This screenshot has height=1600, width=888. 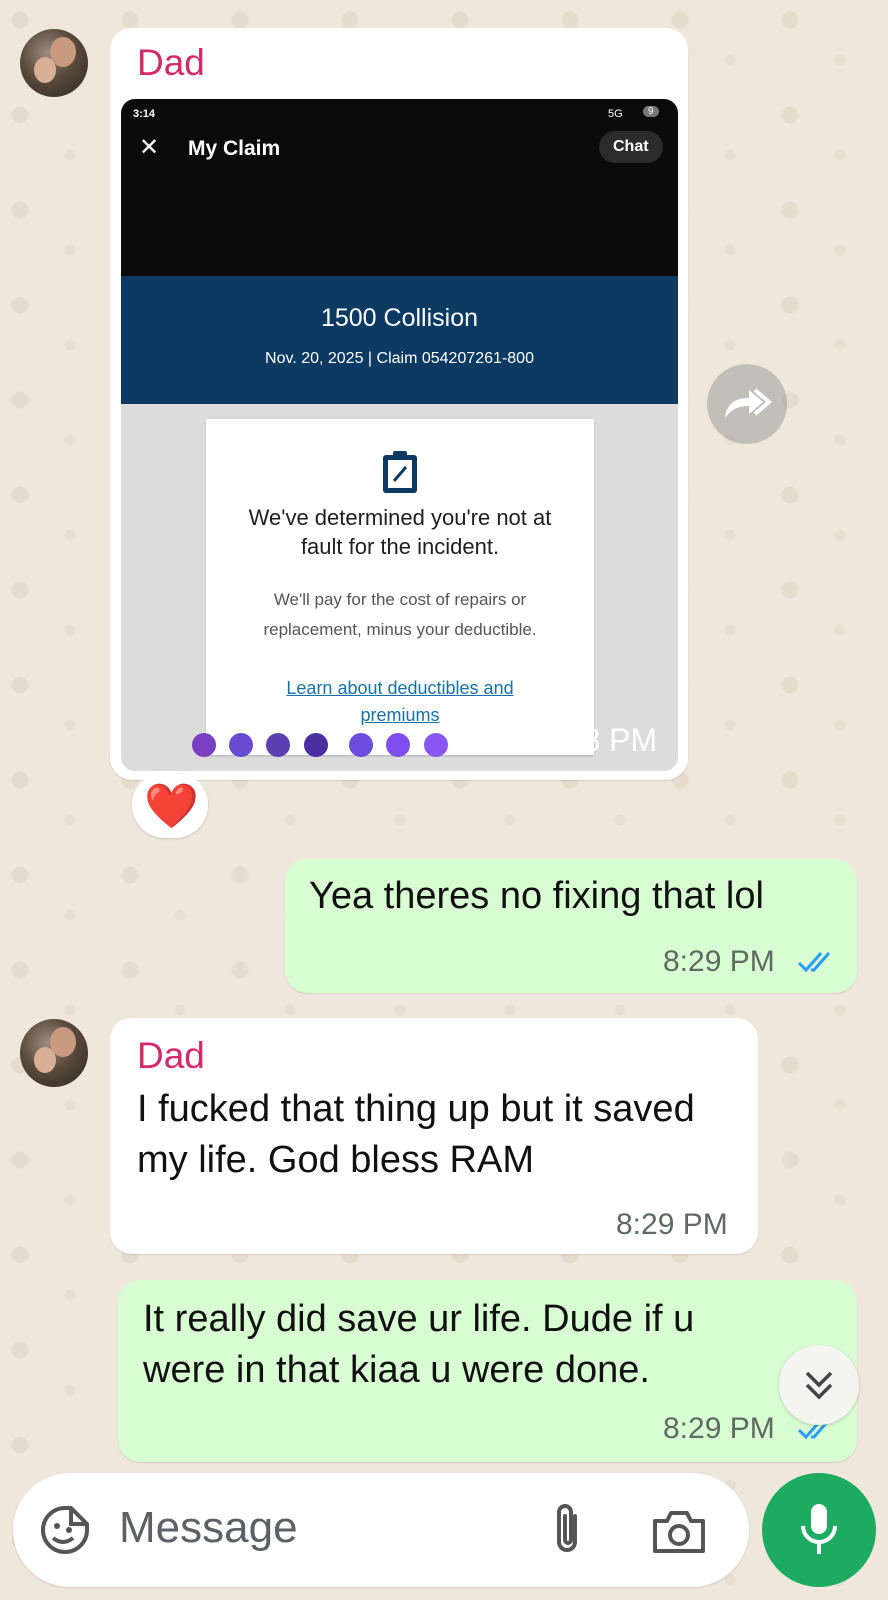 I want to click on read-receipt-icon, so click(x=814, y=962).